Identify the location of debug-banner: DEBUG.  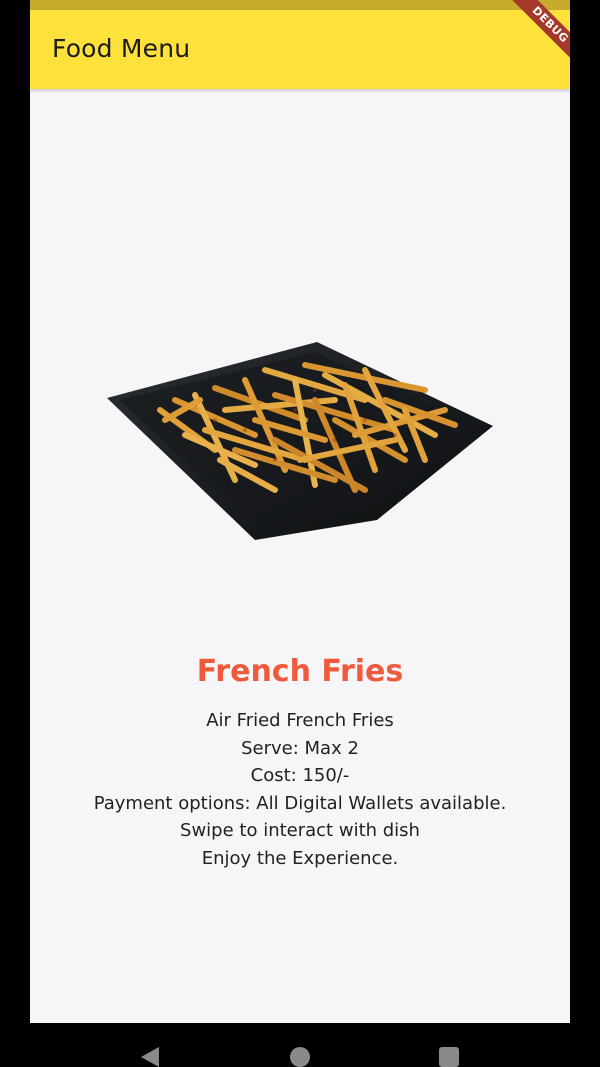
(539, 33).